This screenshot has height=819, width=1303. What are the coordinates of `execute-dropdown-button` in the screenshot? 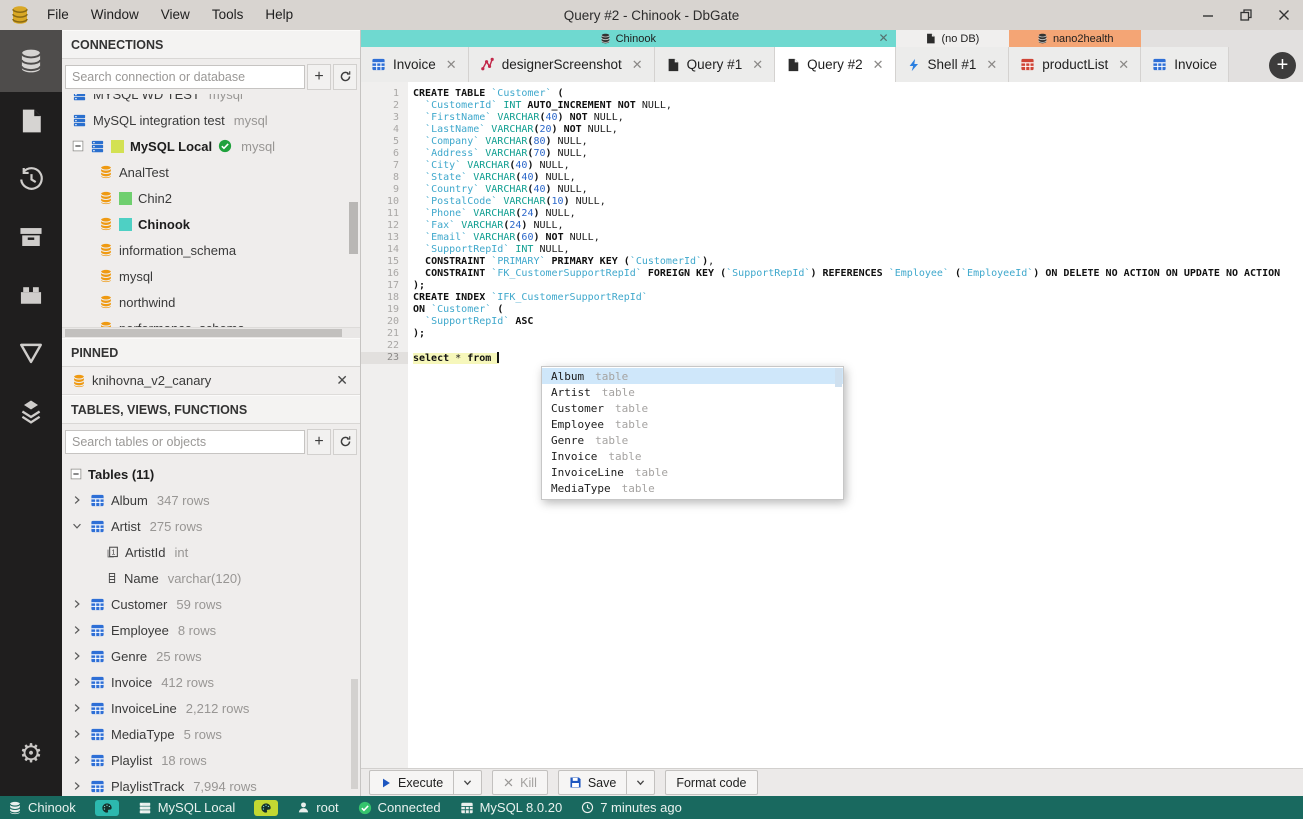 It's located at (467, 782).